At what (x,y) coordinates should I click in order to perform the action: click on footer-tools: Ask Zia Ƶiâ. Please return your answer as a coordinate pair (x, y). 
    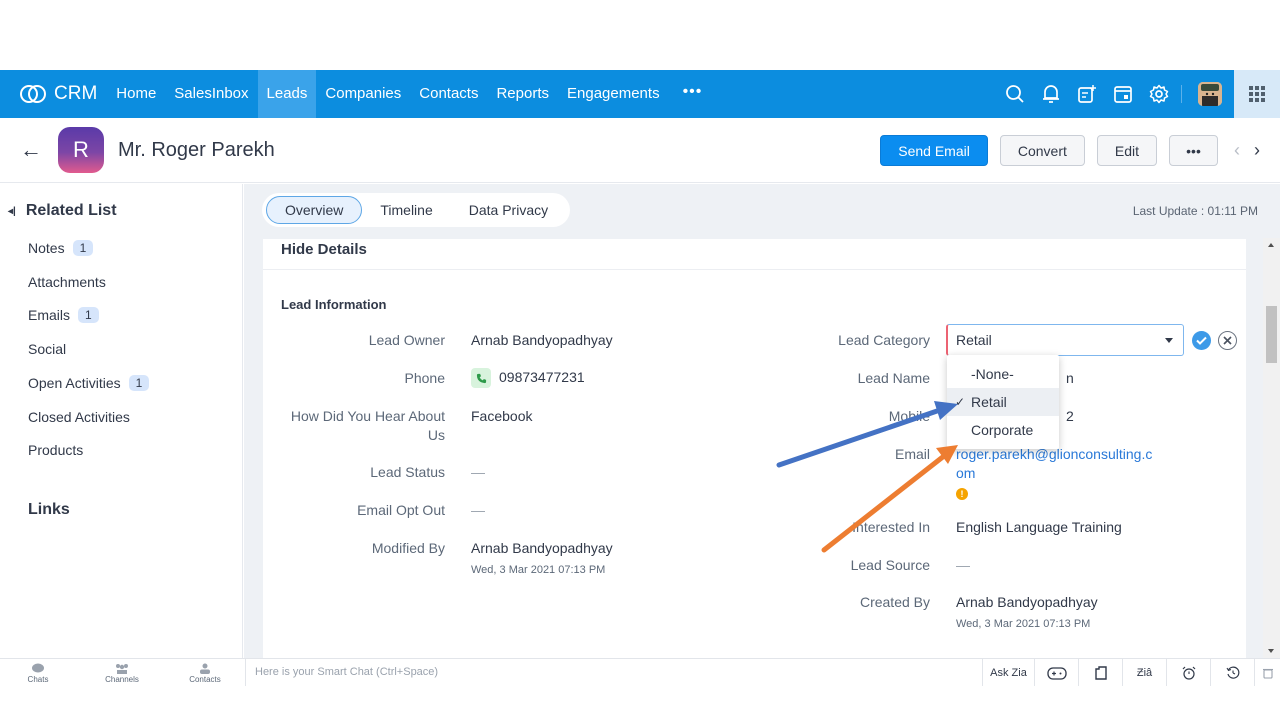
    Looking at the image, I should click on (1131, 673).